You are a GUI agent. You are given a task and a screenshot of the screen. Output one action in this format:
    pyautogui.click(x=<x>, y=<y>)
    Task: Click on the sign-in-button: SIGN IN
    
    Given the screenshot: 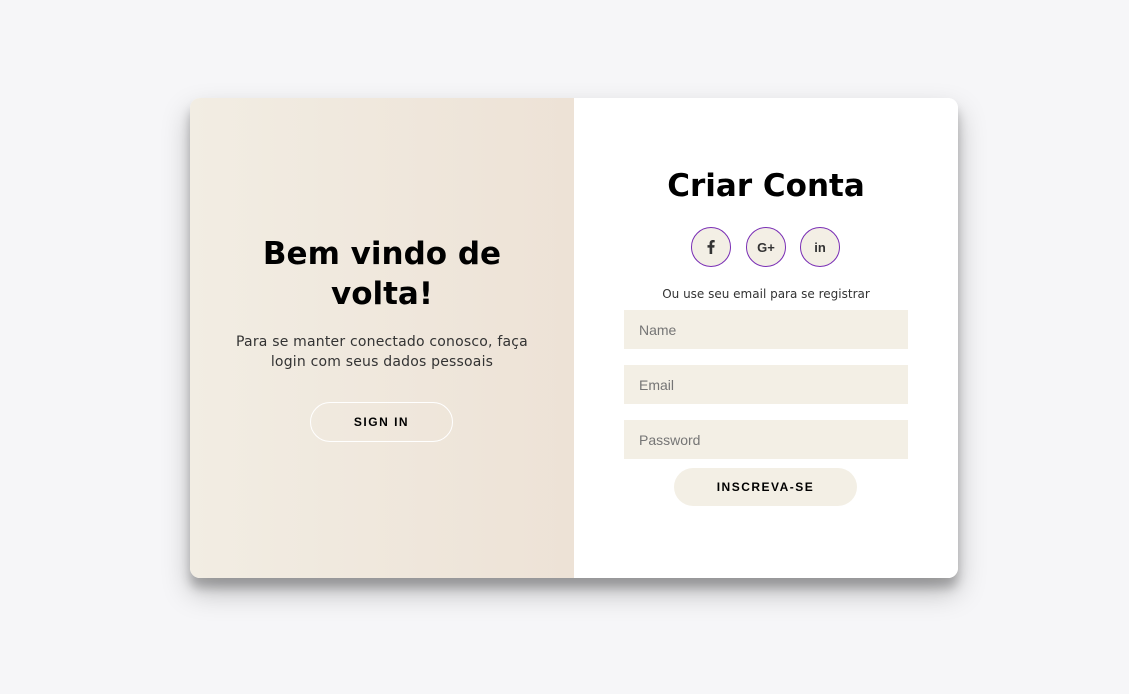 What is the action you would take?
    pyautogui.click(x=381, y=422)
    